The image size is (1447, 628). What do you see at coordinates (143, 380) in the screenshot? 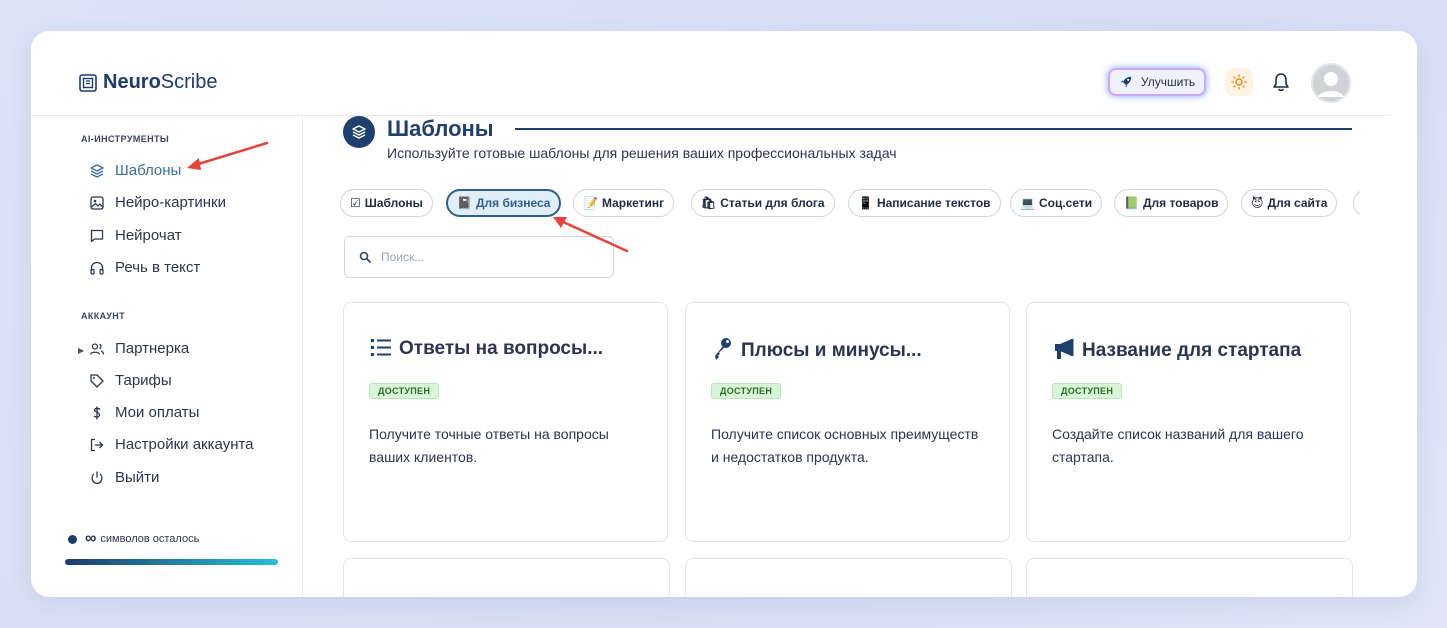
I see `sidebar-item-label: Тарифы` at bounding box center [143, 380].